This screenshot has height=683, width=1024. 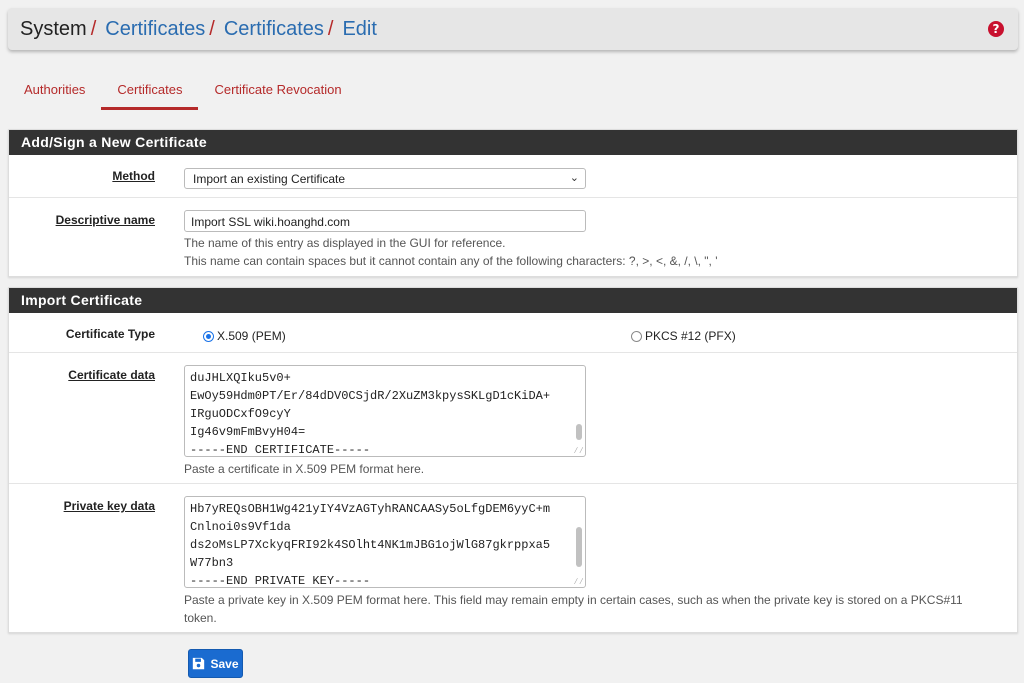 I want to click on method-label: Method, so click(x=133, y=176).